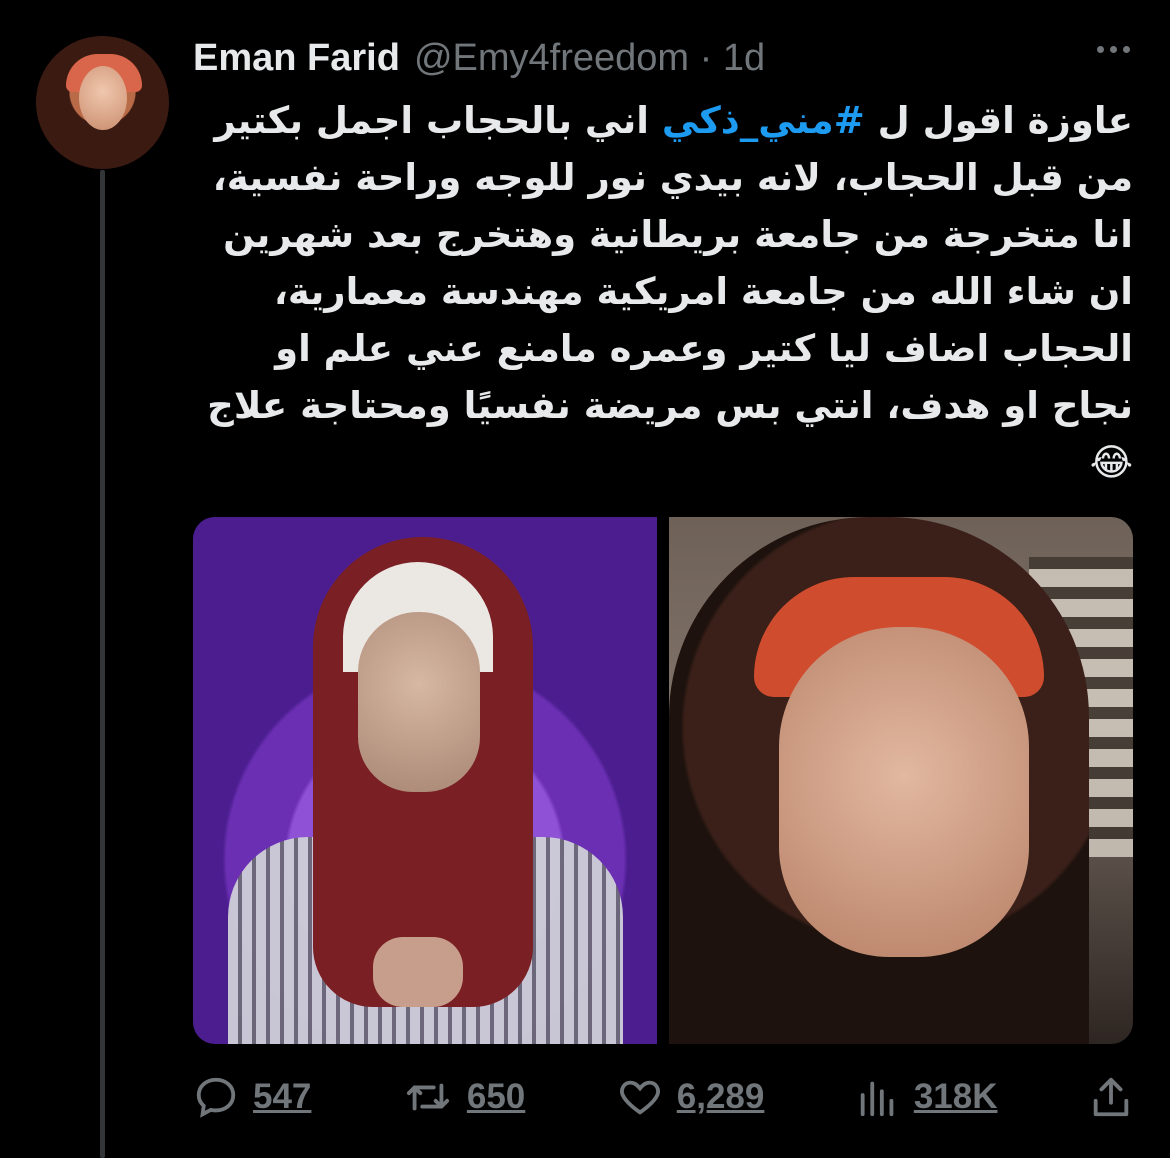 The image size is (1170, 1158). Describe the element at coordinates (496, 1096) in the screenshot. I see `retweet-count: 650` at that location.